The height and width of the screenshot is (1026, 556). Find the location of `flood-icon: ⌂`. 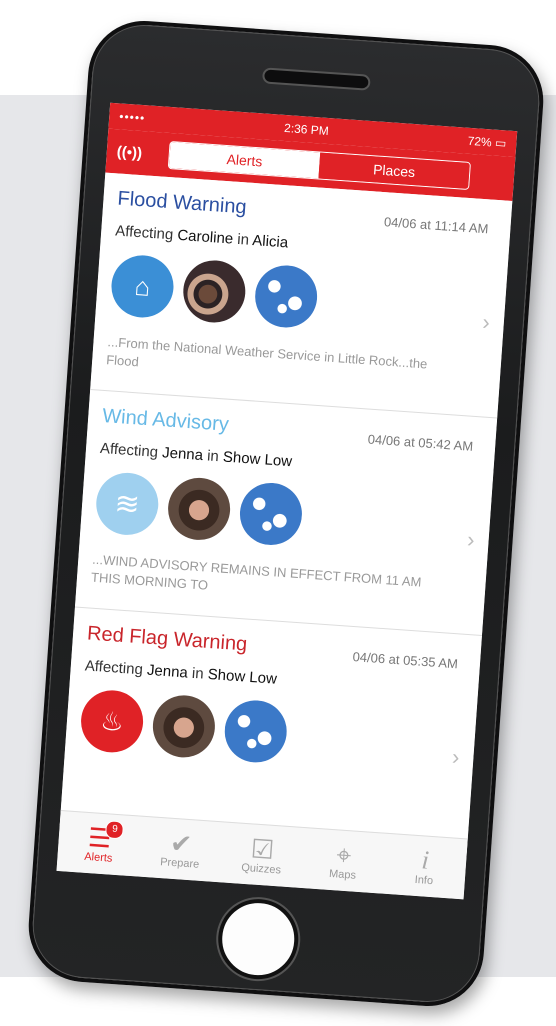

flood-icon: ⌂ is located at coordinates (142, 286).